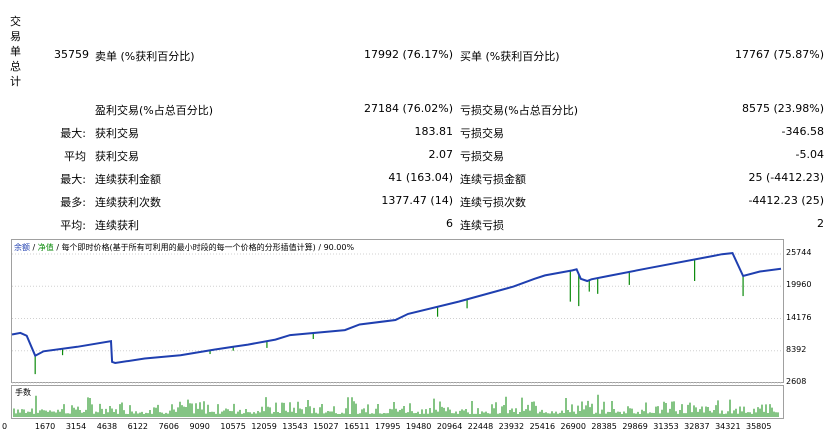 This screenshot has height=434, width=831. I want to click on x-tick-label: 15027, so click(326, 426).